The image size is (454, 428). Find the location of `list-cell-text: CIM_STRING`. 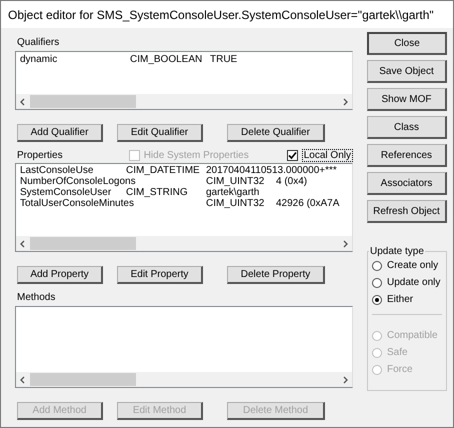

list-cell-text: CIM_STRING is located at coordinates (157, 192).